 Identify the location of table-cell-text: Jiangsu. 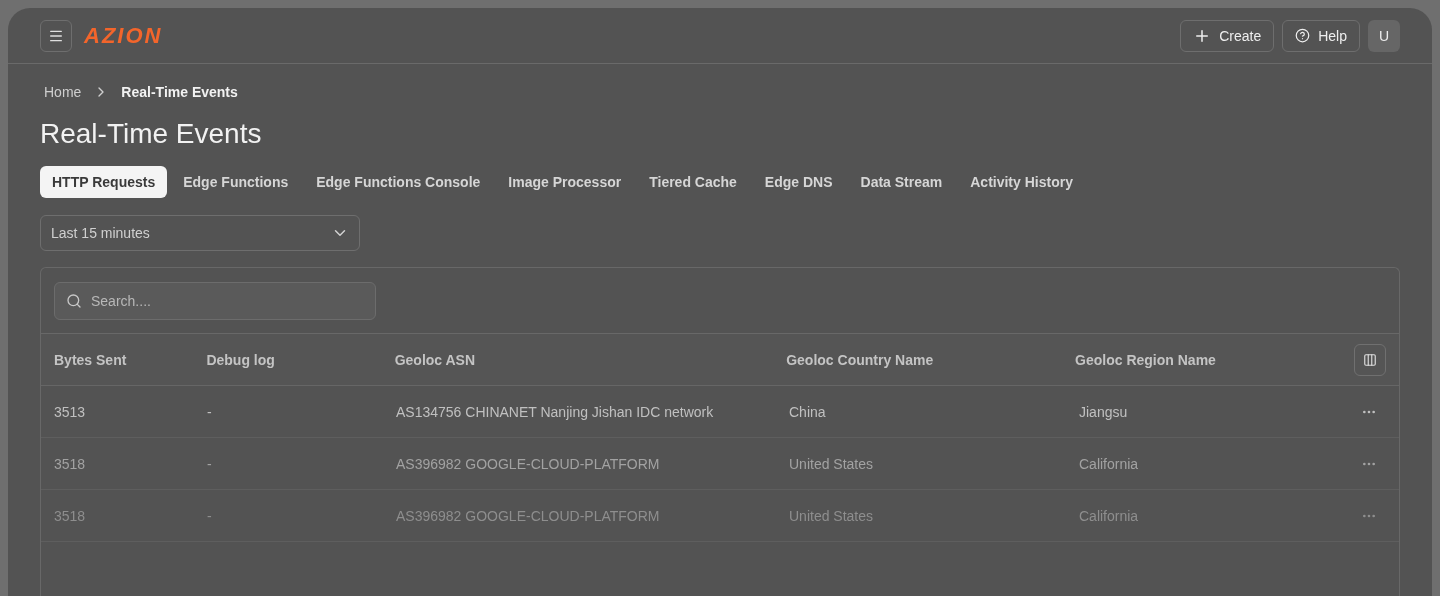
(1104, 412).